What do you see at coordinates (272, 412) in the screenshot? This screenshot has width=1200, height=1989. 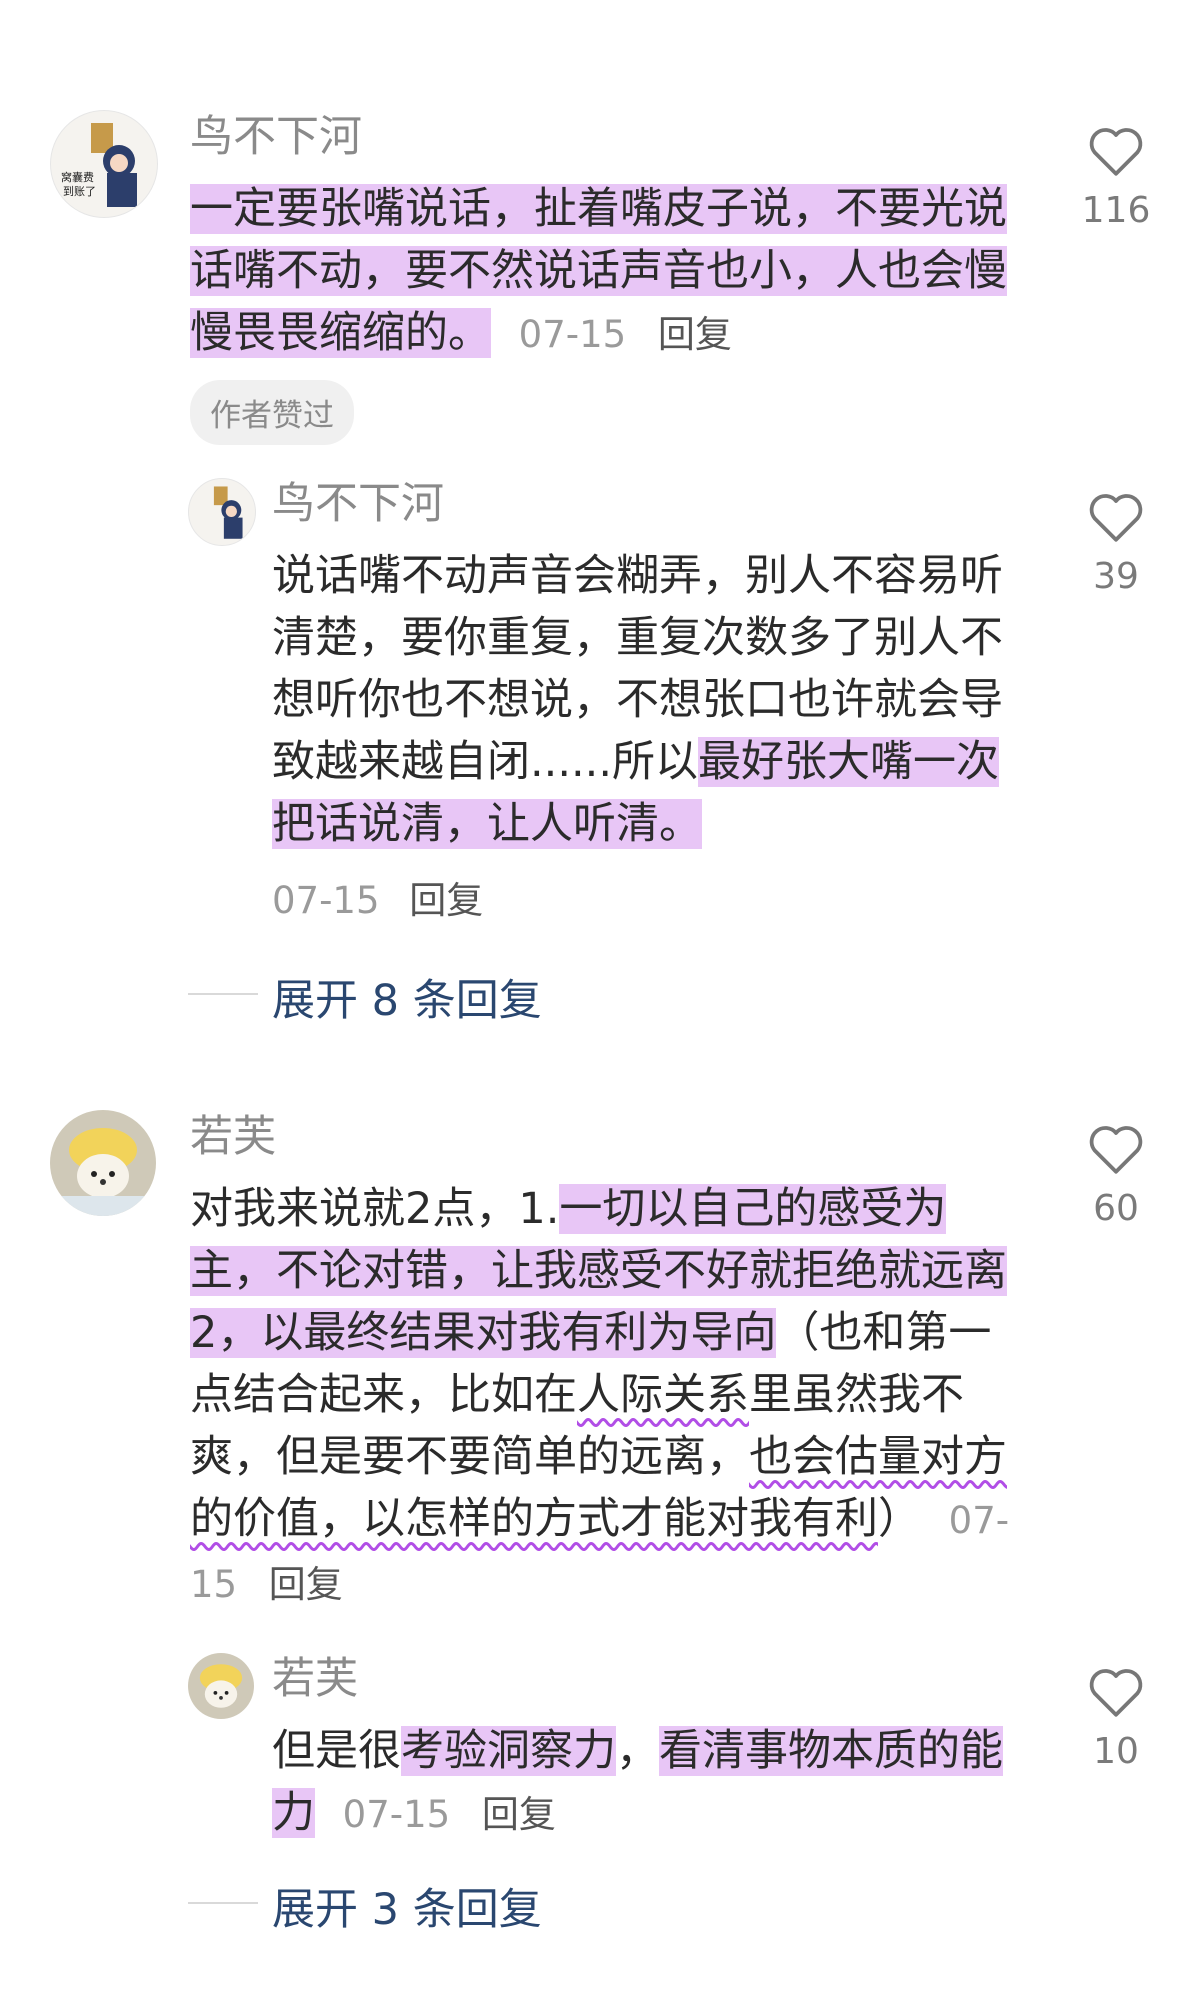 I see `author-liked-badge: 作者赞过` at bounding box center [272, 412].